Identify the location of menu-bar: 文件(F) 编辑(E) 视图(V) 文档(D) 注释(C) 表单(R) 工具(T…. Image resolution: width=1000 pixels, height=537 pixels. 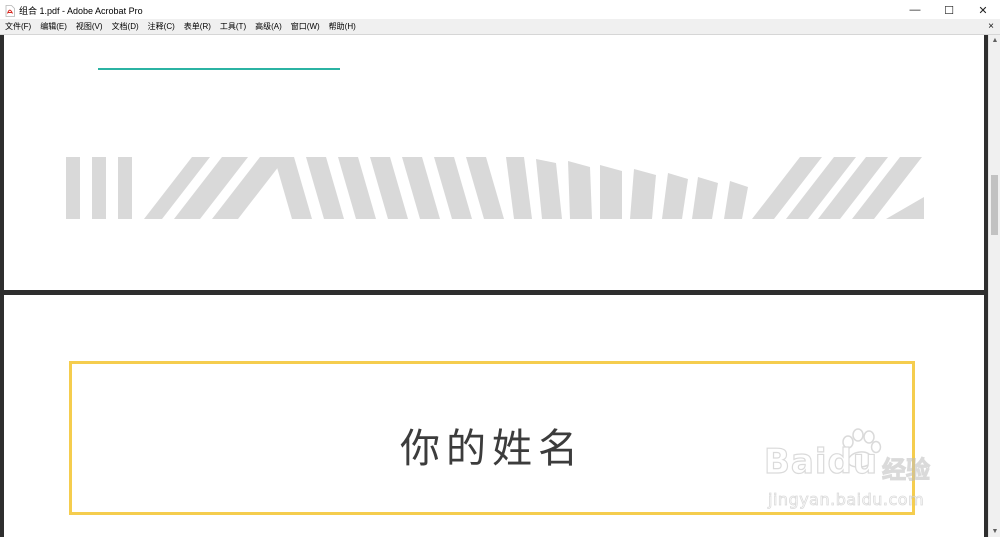
(500, 27).